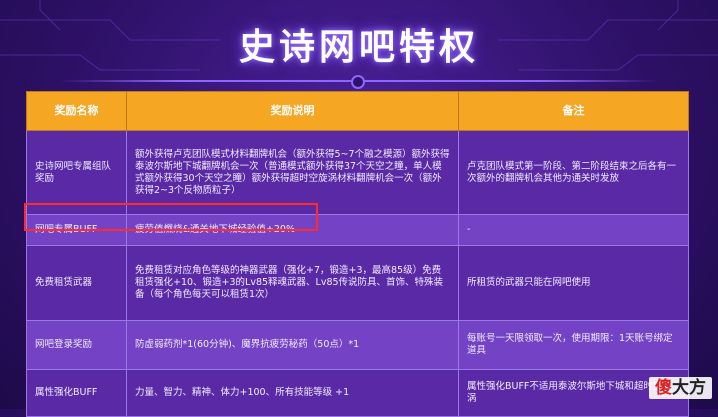 This screenshot has width=718, height=417. I want to click on reward-note-cell: 每账号一天限领取一次，使用期限：1天账号绑定道具, so click(573, 345).